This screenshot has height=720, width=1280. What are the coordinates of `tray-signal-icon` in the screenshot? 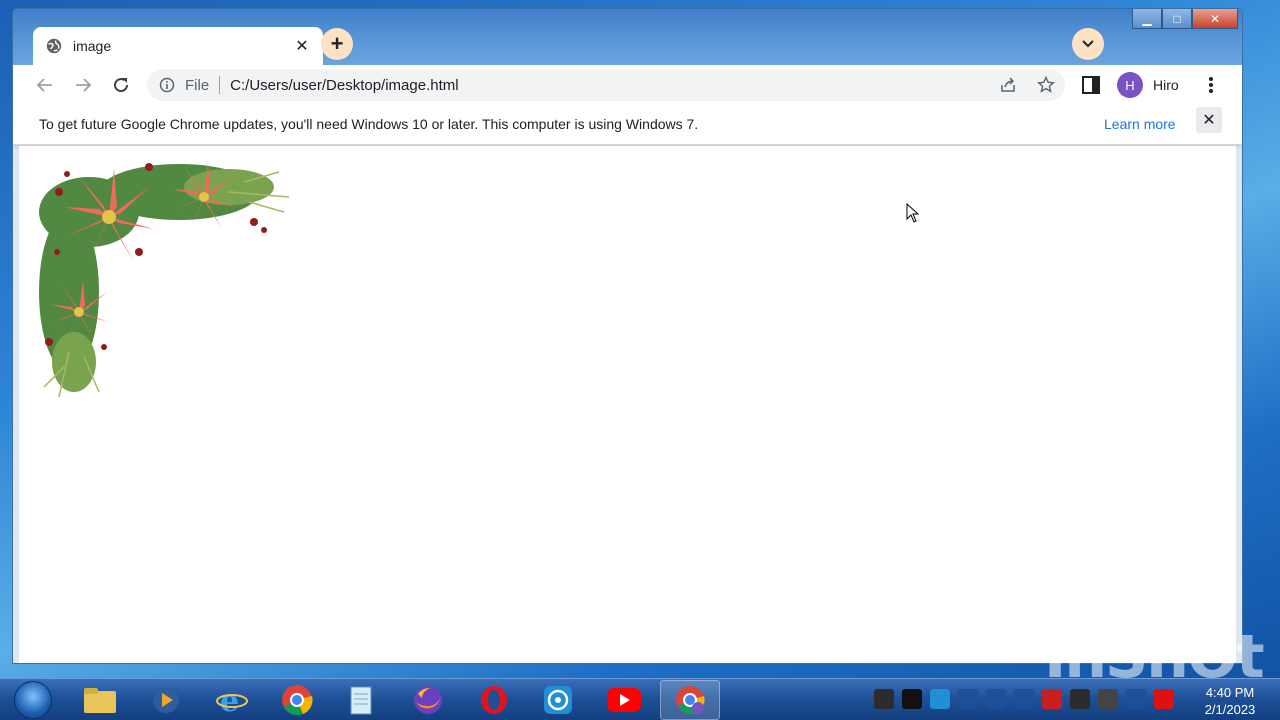 It's located at (1024, 699).